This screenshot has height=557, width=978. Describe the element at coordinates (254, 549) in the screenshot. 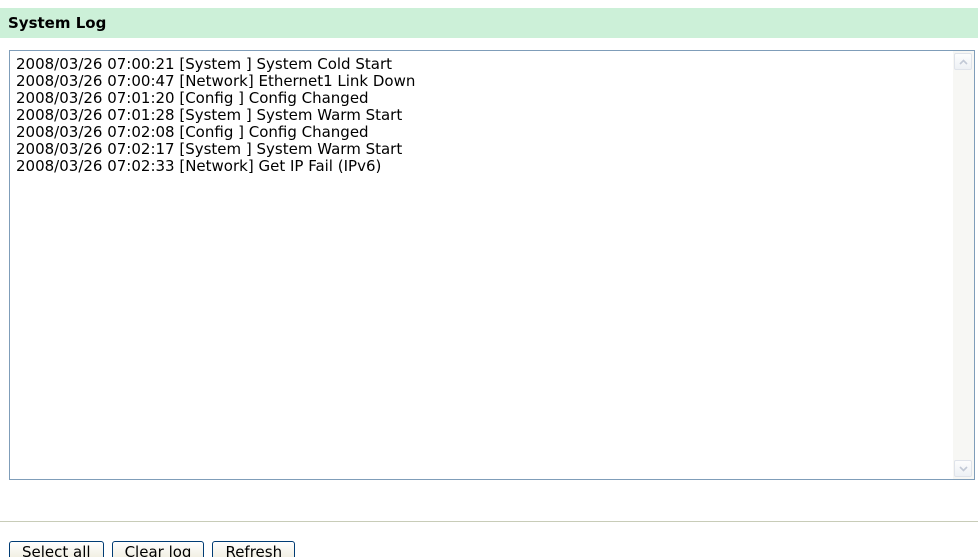

I see `refresh-button: Refresh` at that location.